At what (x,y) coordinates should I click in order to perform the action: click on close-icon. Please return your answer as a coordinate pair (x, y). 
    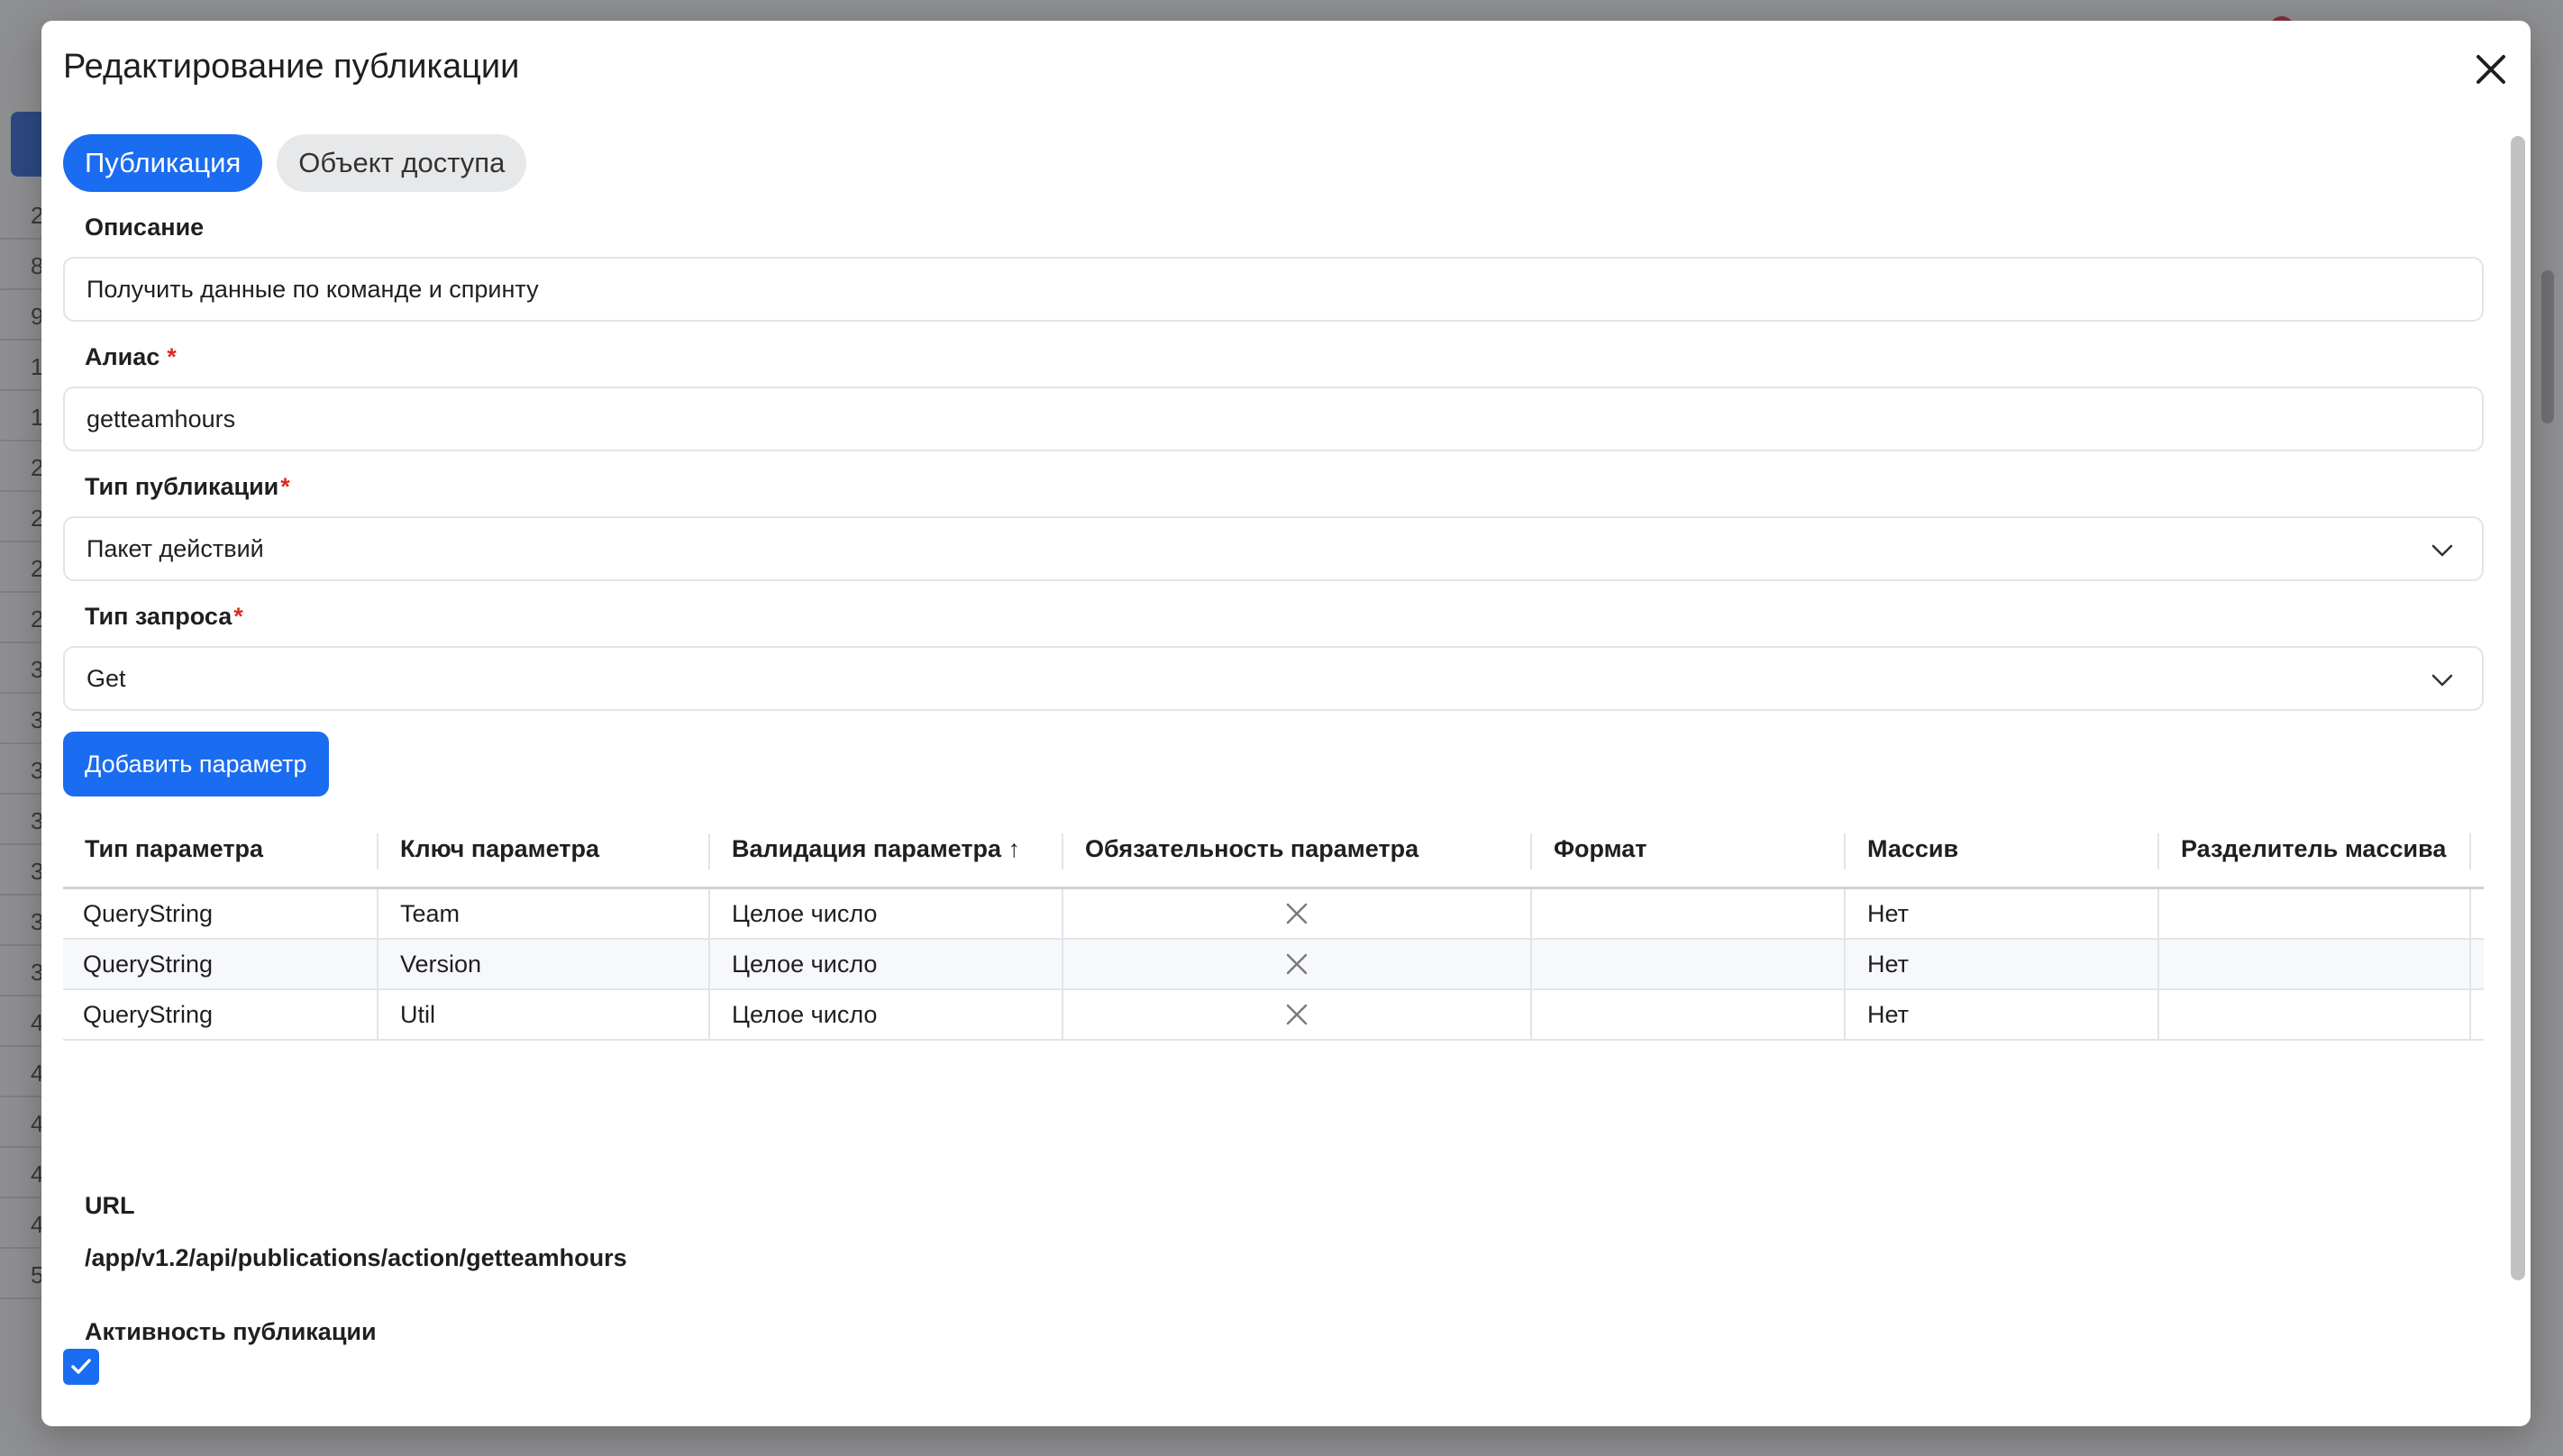
    Looking at the image, I should click on (2490, 69).